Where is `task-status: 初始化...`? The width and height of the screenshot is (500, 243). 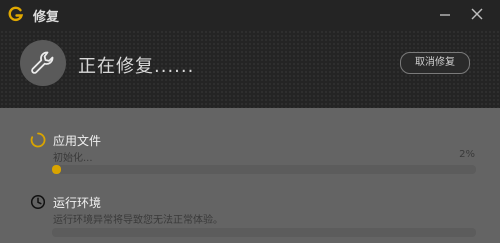
task-status: 初始化... is located at coordinates (73, 158).